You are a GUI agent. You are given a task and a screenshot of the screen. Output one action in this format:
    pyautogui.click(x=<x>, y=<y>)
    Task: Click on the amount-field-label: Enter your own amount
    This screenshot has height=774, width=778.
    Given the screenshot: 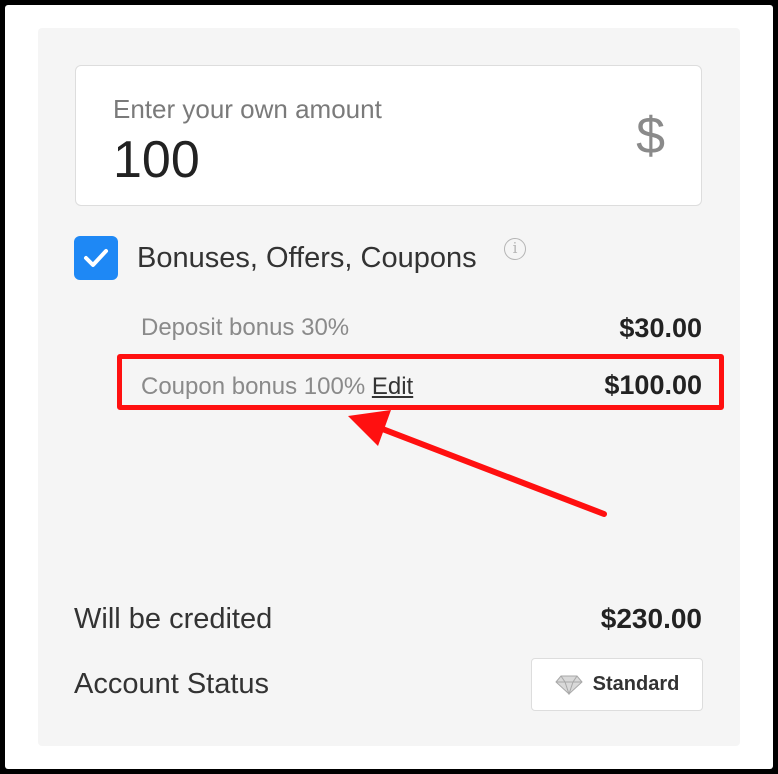 What is the action you would take?
    pyautogui.click(x=247, y=109)
    